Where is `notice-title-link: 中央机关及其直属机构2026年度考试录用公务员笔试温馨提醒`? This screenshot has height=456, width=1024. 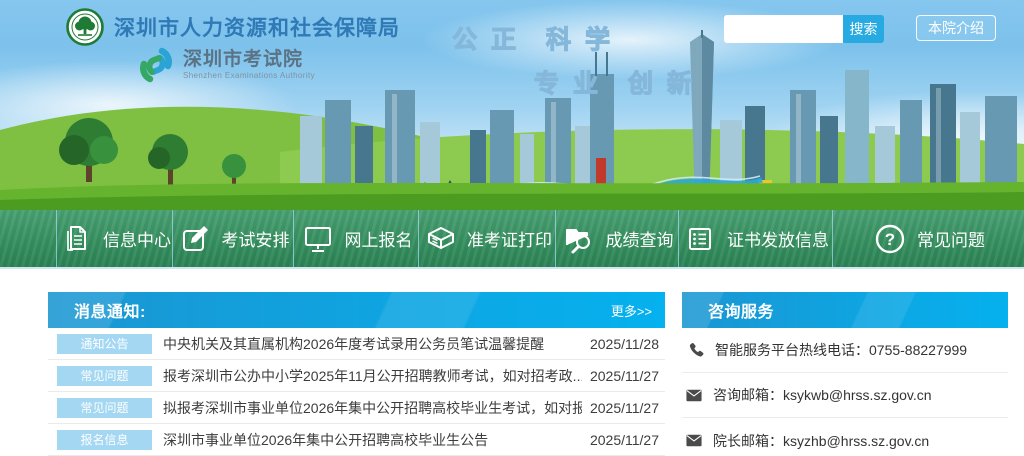
notice-title-link: 中央机关及其直属机构2026年度考试录用公务员笔试温馨提醒 is located at coordinates (372, 344).